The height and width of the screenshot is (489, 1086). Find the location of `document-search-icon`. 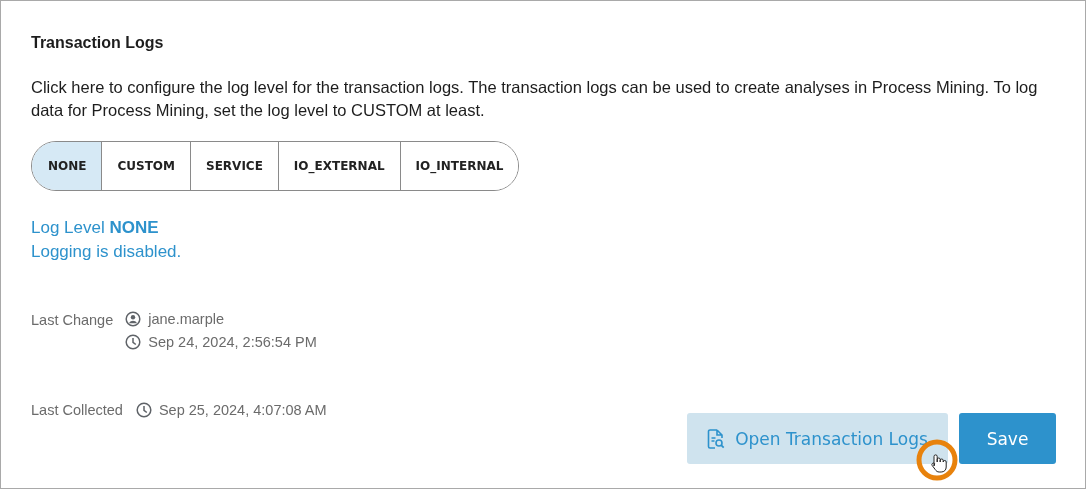

document-search-icon is located at coordinates (716, 438).